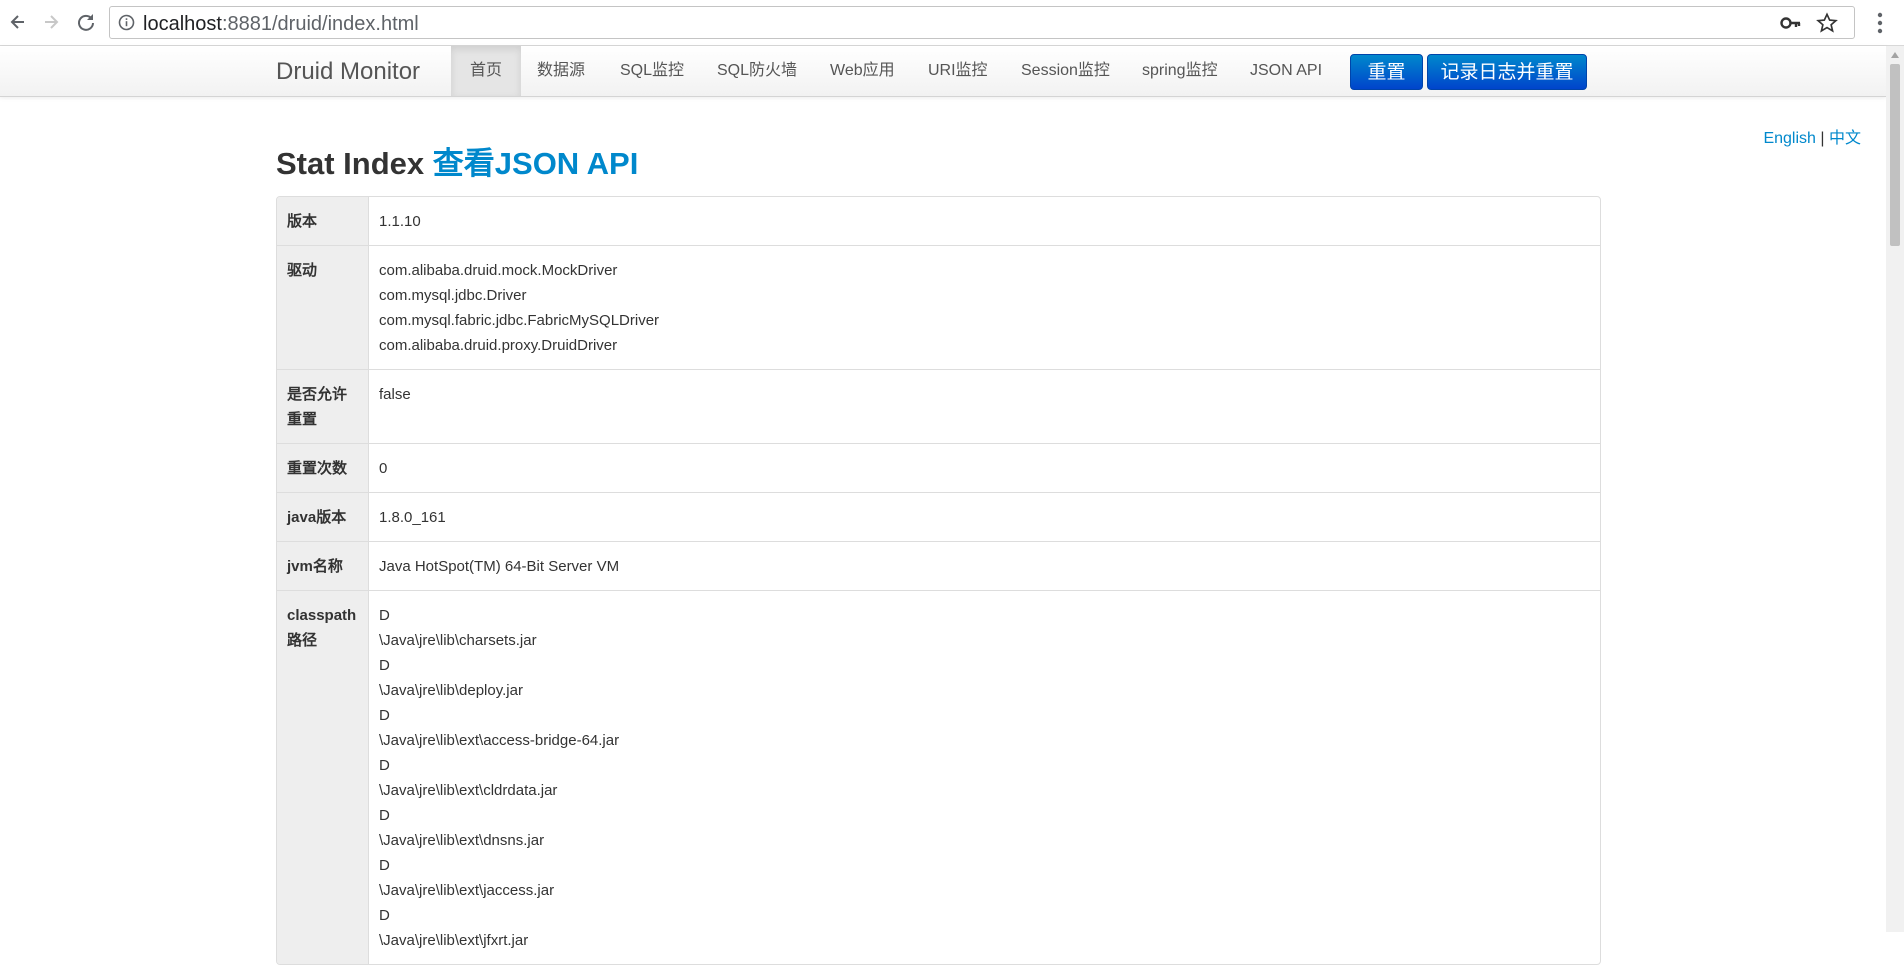 This screenshot has height=965, width=1904. What do you see at coordinates (383, 468) in the screenshot?
I see `value-line: 0` at bounding box center [383, 468].